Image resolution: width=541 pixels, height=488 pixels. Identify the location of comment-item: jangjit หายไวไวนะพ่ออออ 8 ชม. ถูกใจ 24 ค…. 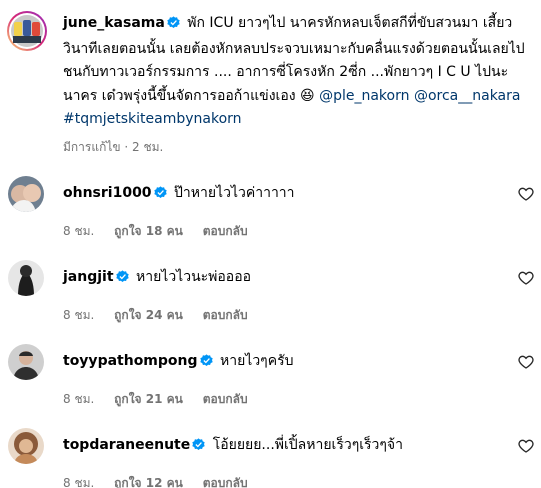
(271, 295).